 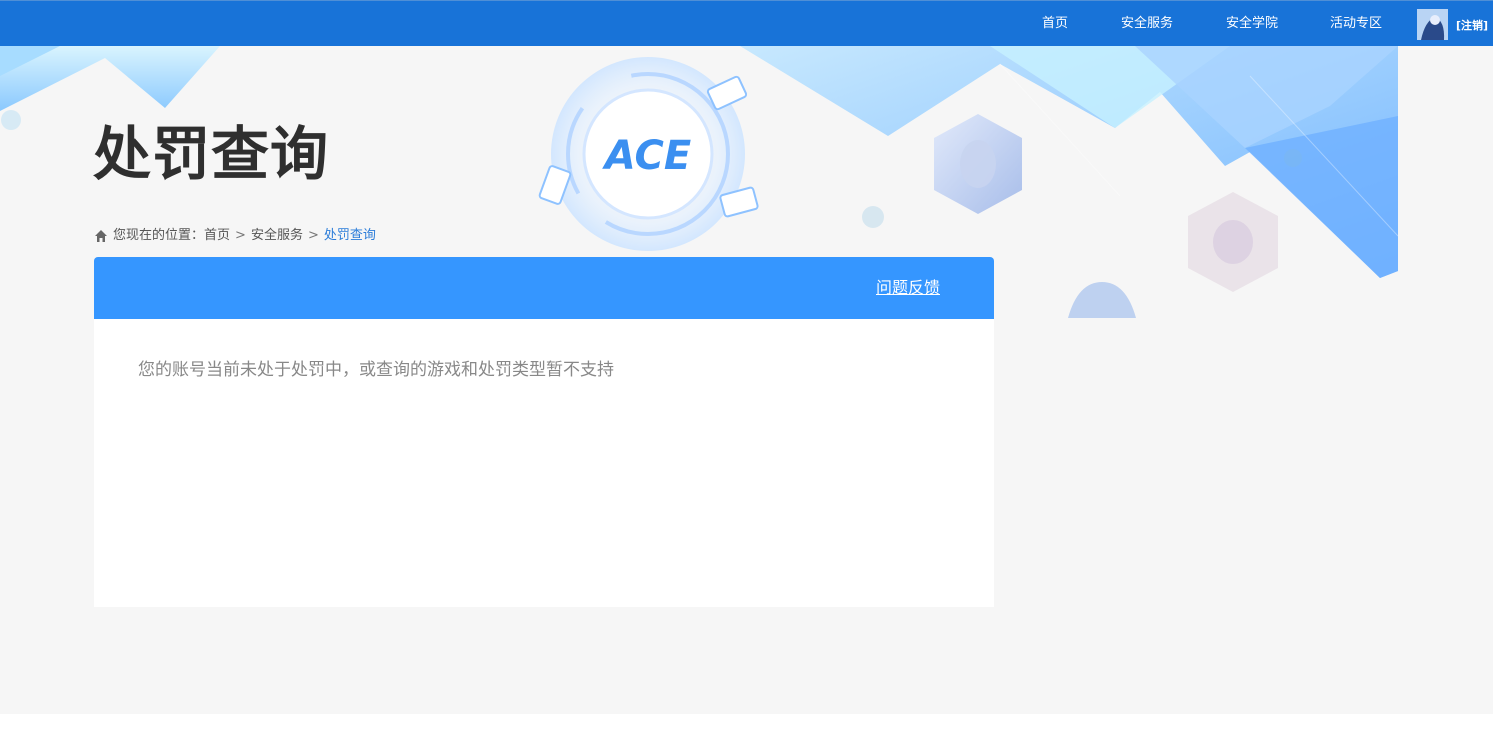 What do you see at coordinates (211, 154) in the screenshot?
I see `page-title: 处罚查询` at bounding box center [211, 154].